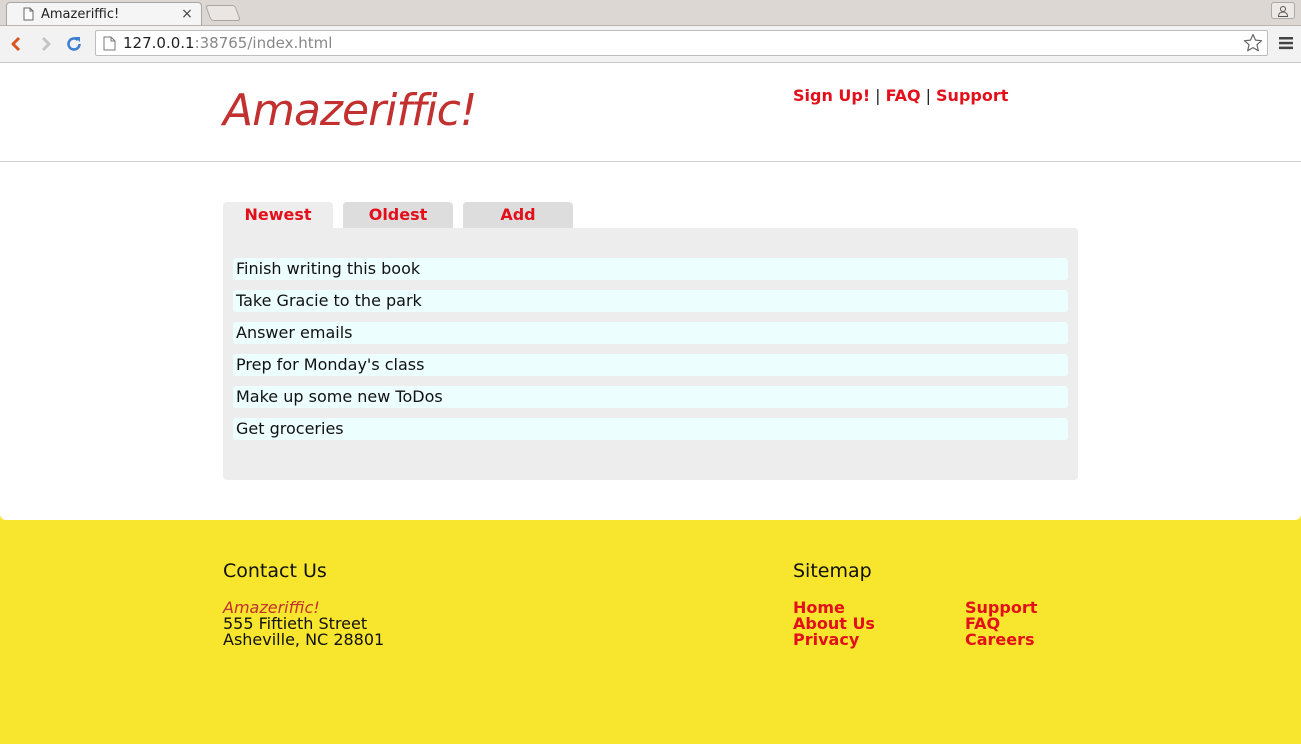 The height and width of the screenshot is (744, 1301). I want to click on signup-link: Sign Up!, so click(831, 95).